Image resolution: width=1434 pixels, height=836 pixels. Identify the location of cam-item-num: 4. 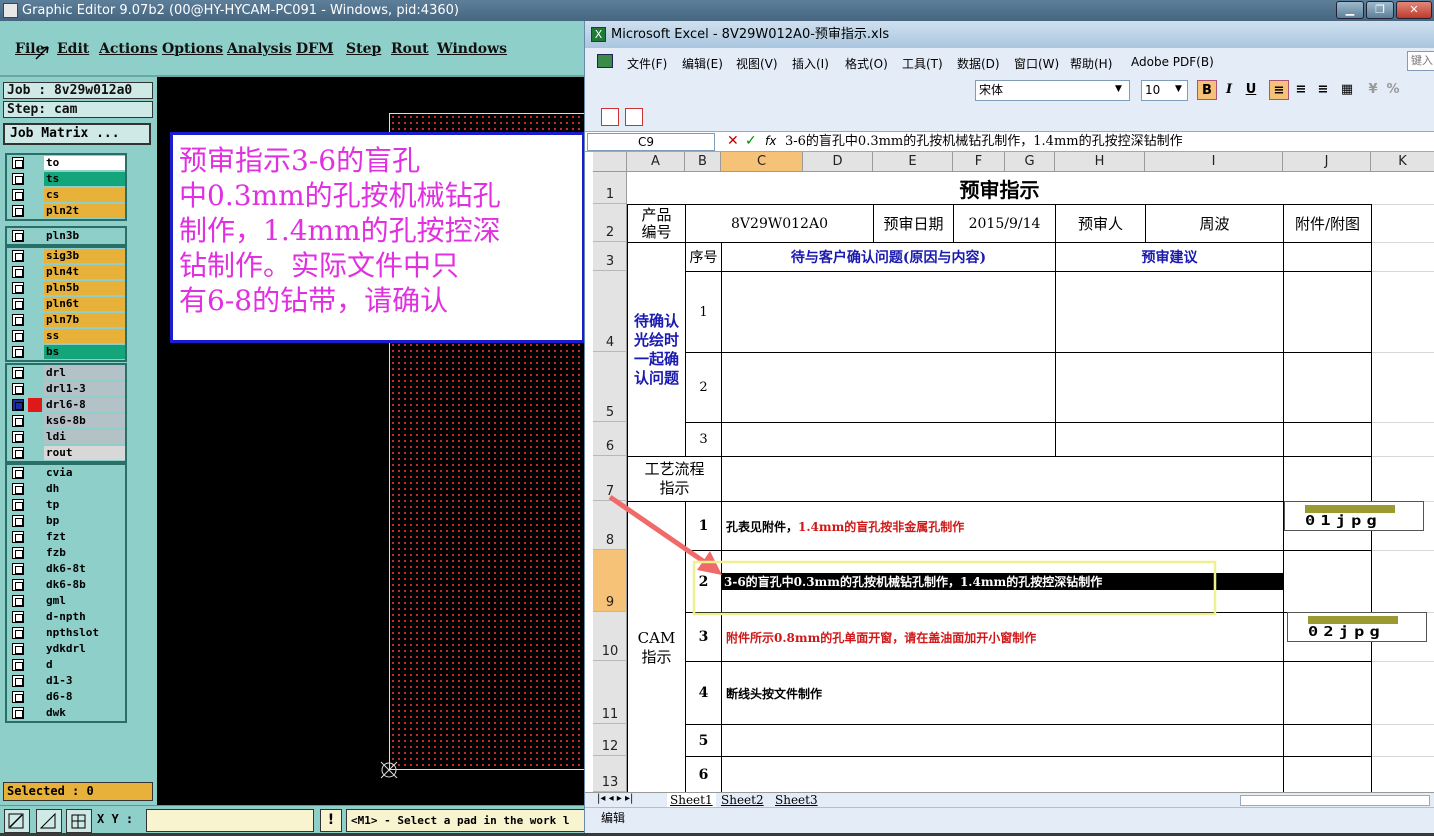
(703, 693).